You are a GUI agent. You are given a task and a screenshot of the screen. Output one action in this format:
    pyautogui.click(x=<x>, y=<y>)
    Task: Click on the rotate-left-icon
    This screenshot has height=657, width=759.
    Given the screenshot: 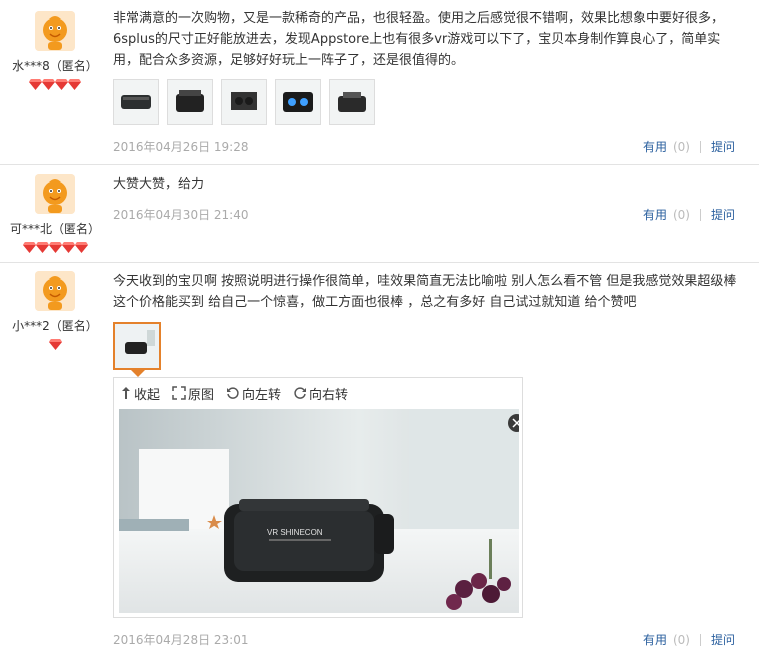 What is the action you would take?
    pyautogui.click(x=233, y=393)
    